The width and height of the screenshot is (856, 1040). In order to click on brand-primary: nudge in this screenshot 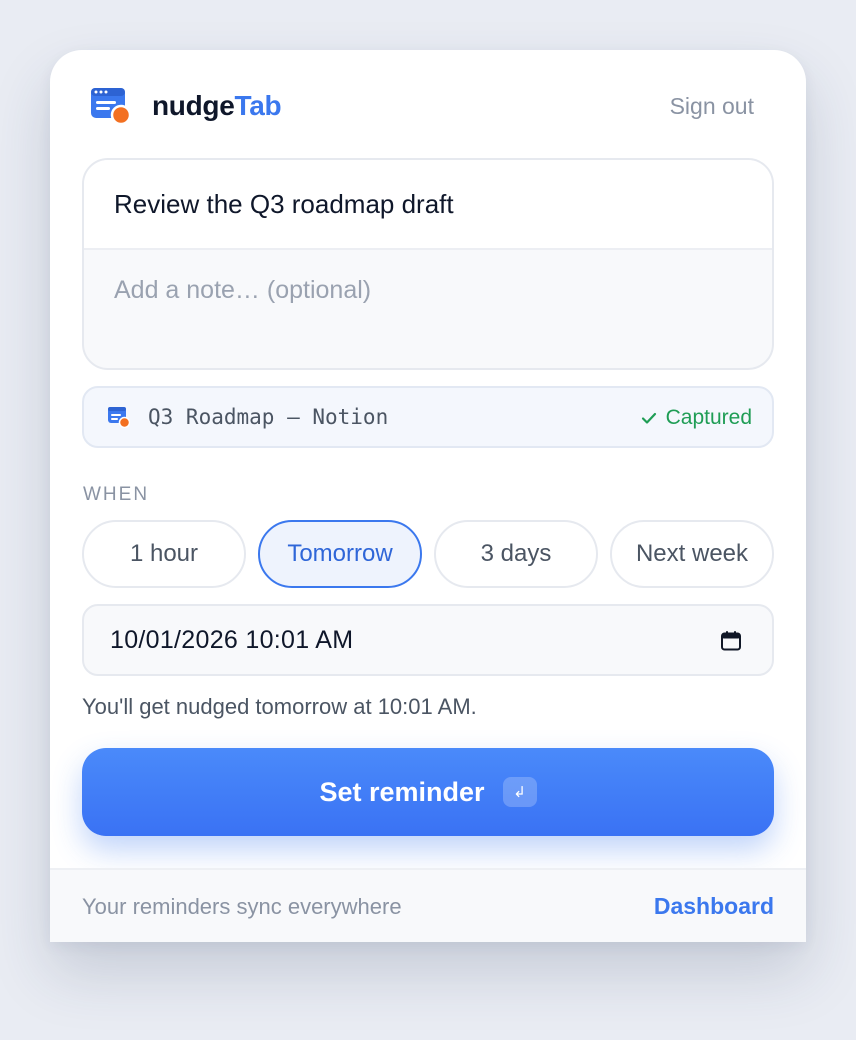, I will do `click(193, 105)`.